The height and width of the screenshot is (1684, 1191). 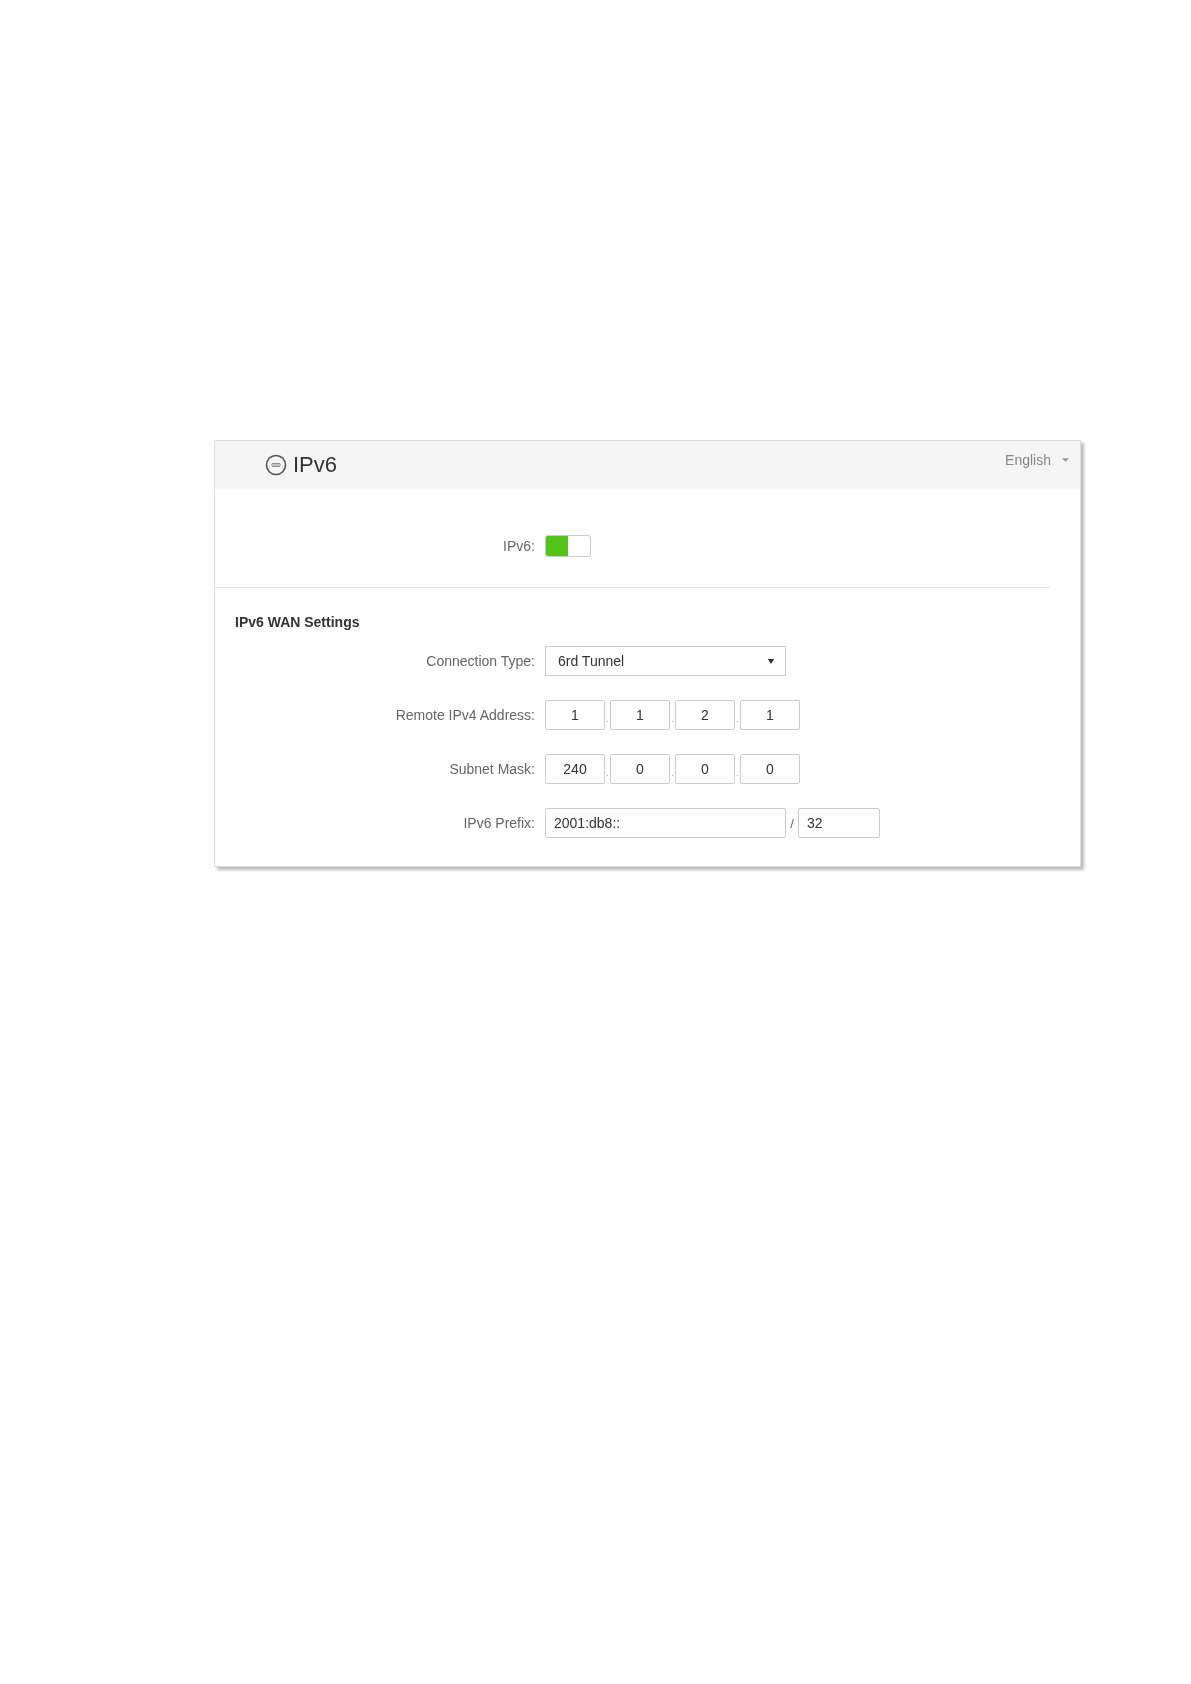 What do you see at coordinates (839, 823) in the screenshot?
I see `input-field: 32` at bounding box center [839, 823].